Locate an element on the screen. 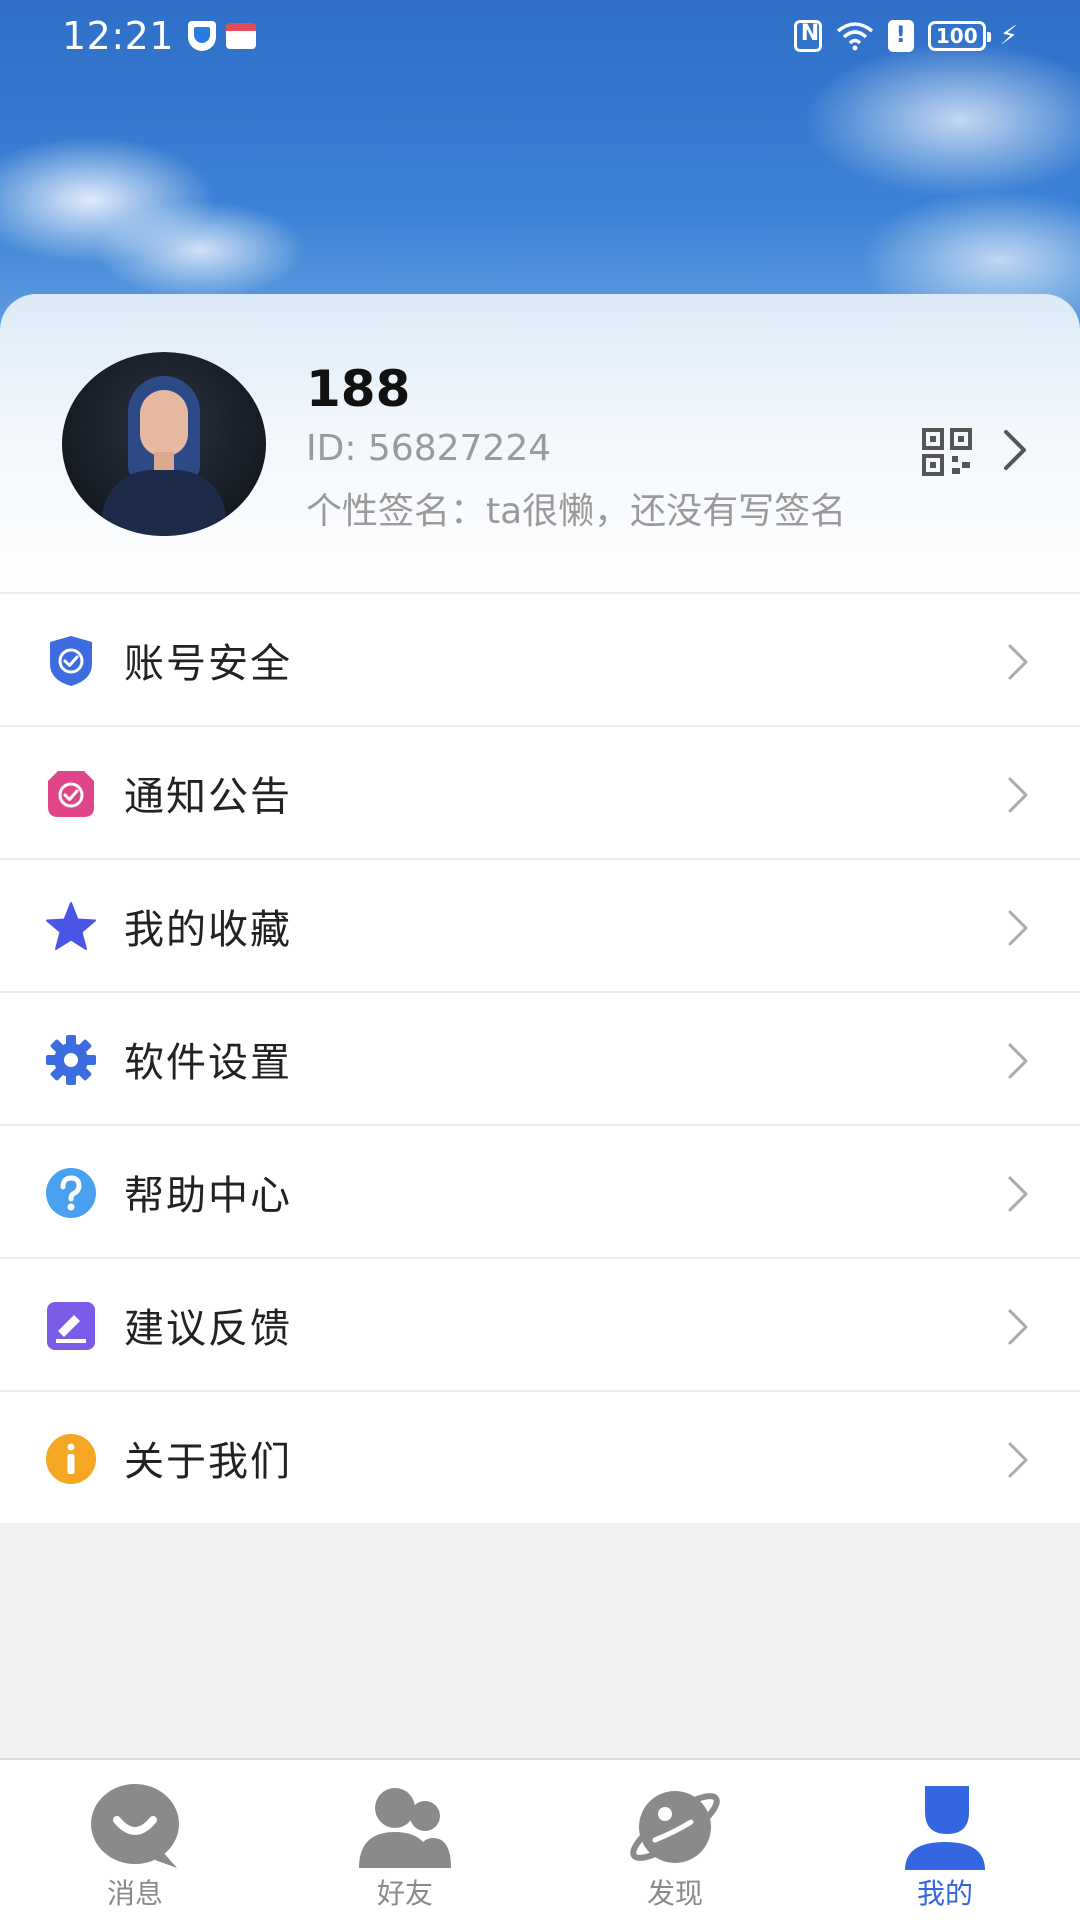 The image size is (1080, 1920). tab-friends: 好友 is located at coordinates (405, 1840).